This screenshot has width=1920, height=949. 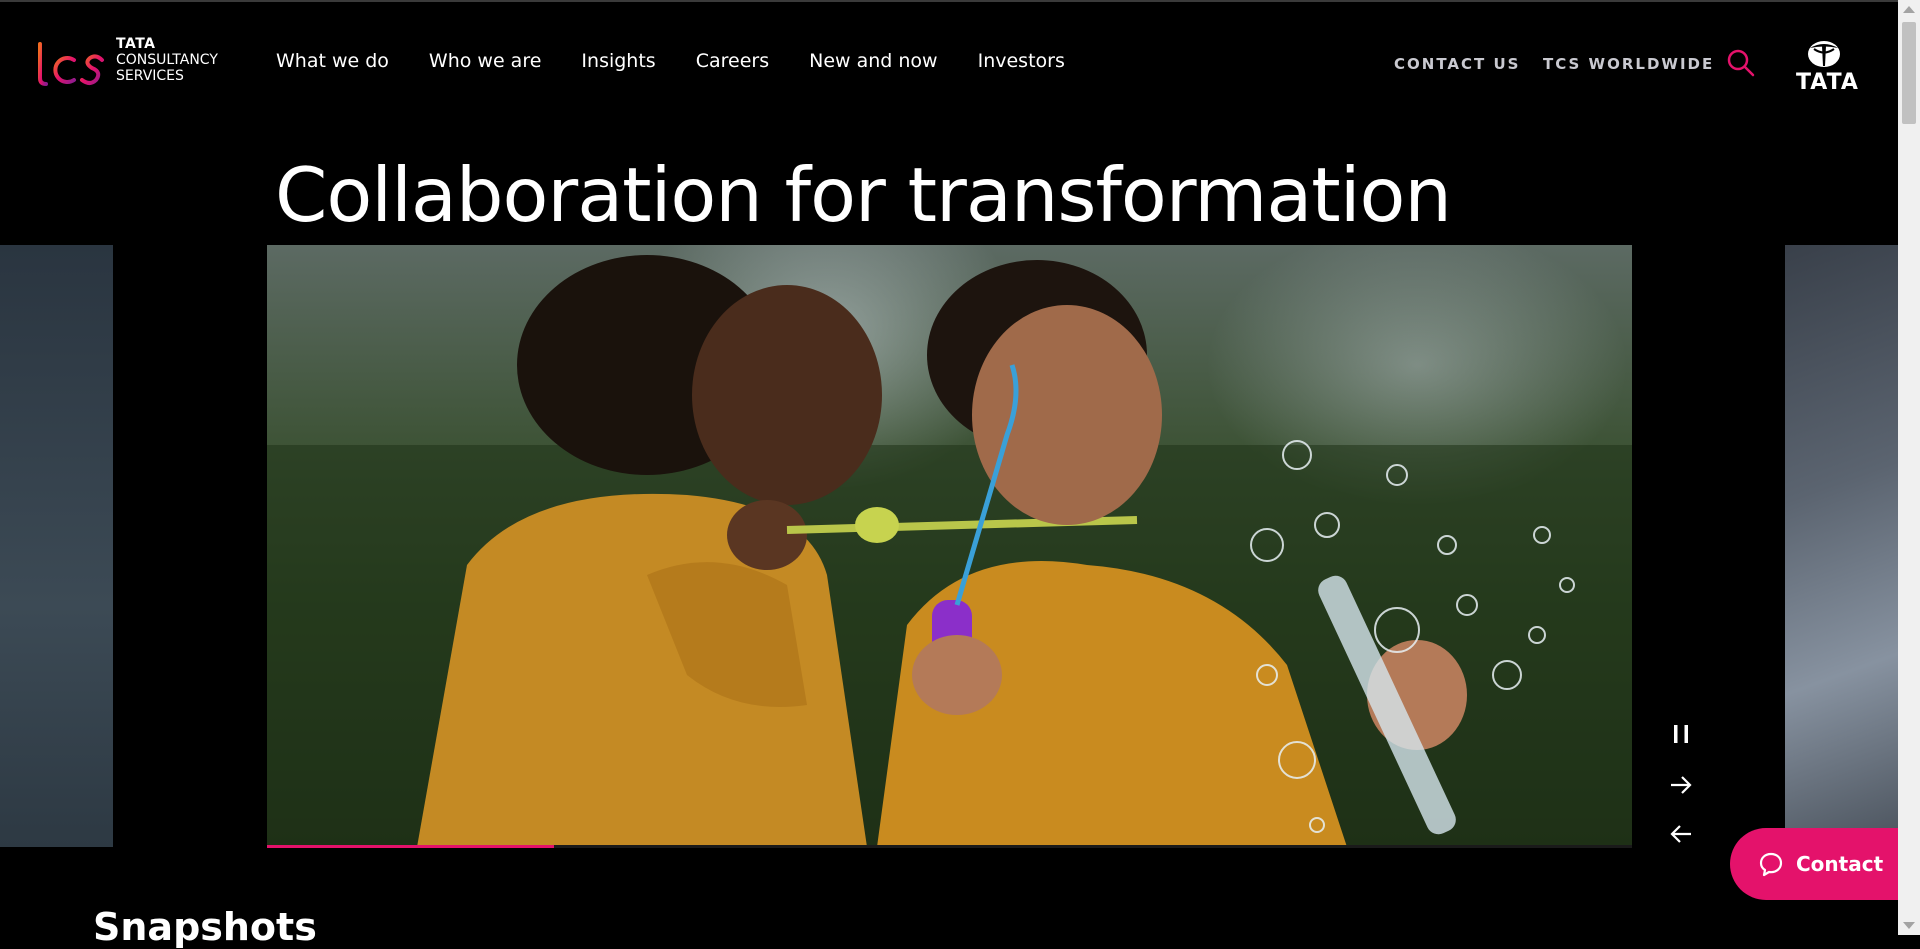 I want to click on carousel-progress-fill, so click(x=410, y=846).